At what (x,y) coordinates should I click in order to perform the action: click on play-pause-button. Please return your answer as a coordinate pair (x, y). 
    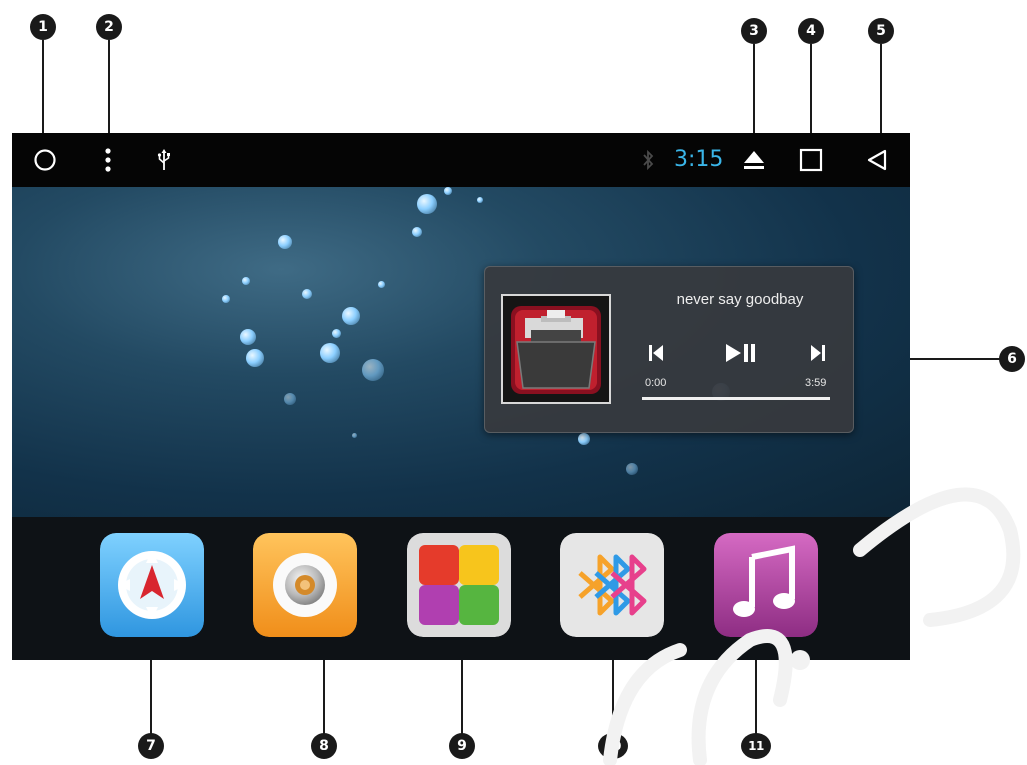
    Looking at the image, I should click on (741, 353).